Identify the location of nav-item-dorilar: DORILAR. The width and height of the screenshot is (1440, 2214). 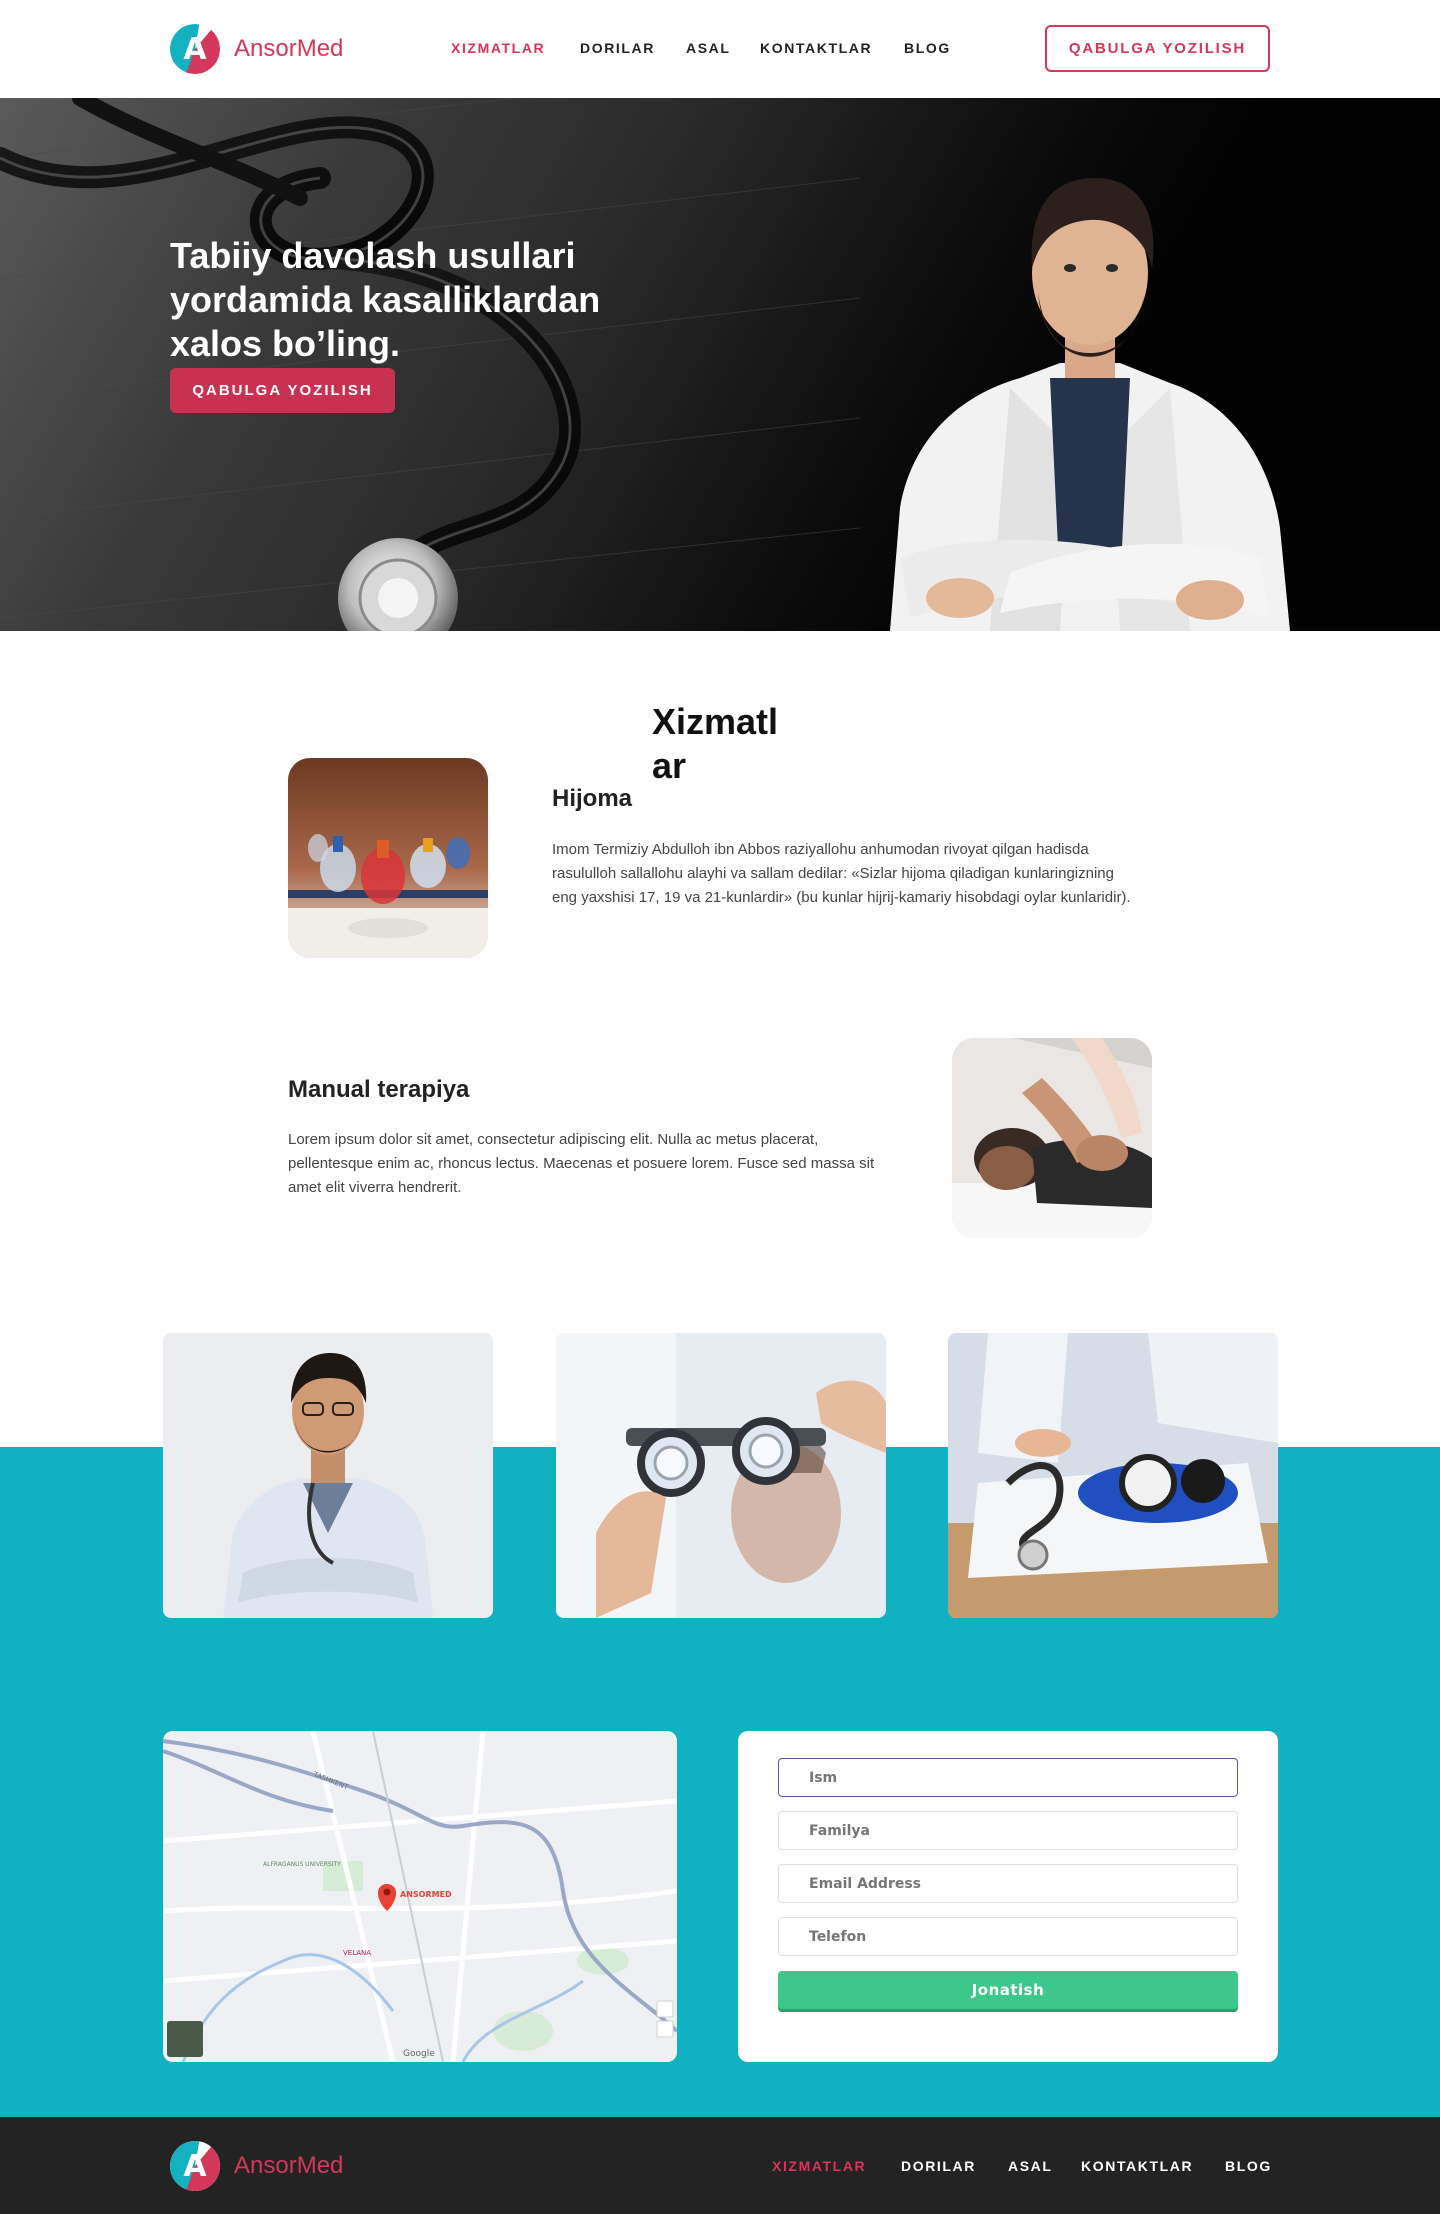
(617, 48).